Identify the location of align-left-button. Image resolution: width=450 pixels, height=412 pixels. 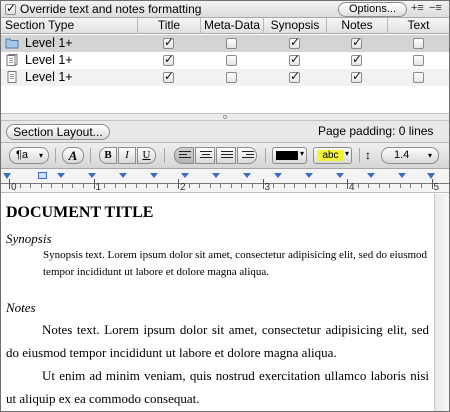
(184, 155).